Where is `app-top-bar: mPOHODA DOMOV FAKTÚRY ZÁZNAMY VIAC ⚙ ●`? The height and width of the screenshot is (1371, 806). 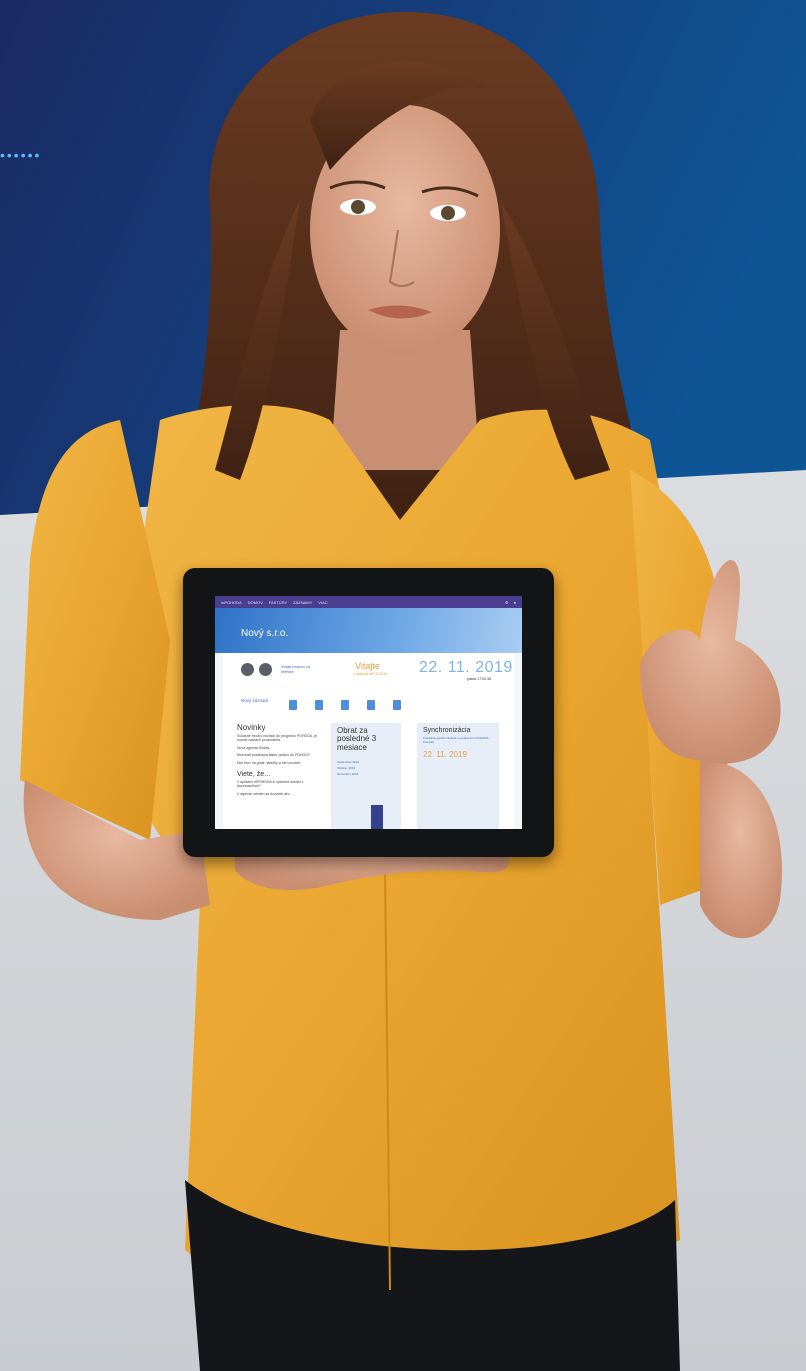
app-top-bar: mPOHODA DOMOV FAKTÚRY ZÁZNAMY VIAC ⚙ ● is located at coordinates (368, 602).